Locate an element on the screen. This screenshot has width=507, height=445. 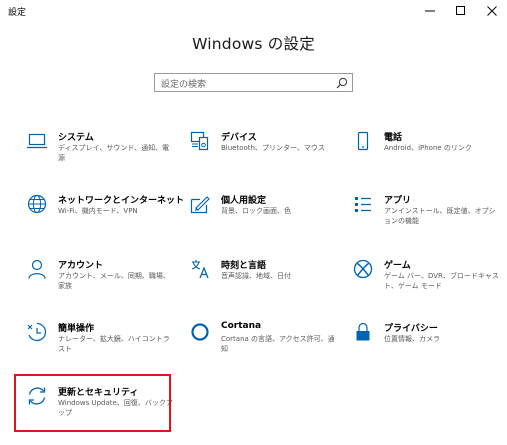
laptop-icon is located at coordinates (37, 141).